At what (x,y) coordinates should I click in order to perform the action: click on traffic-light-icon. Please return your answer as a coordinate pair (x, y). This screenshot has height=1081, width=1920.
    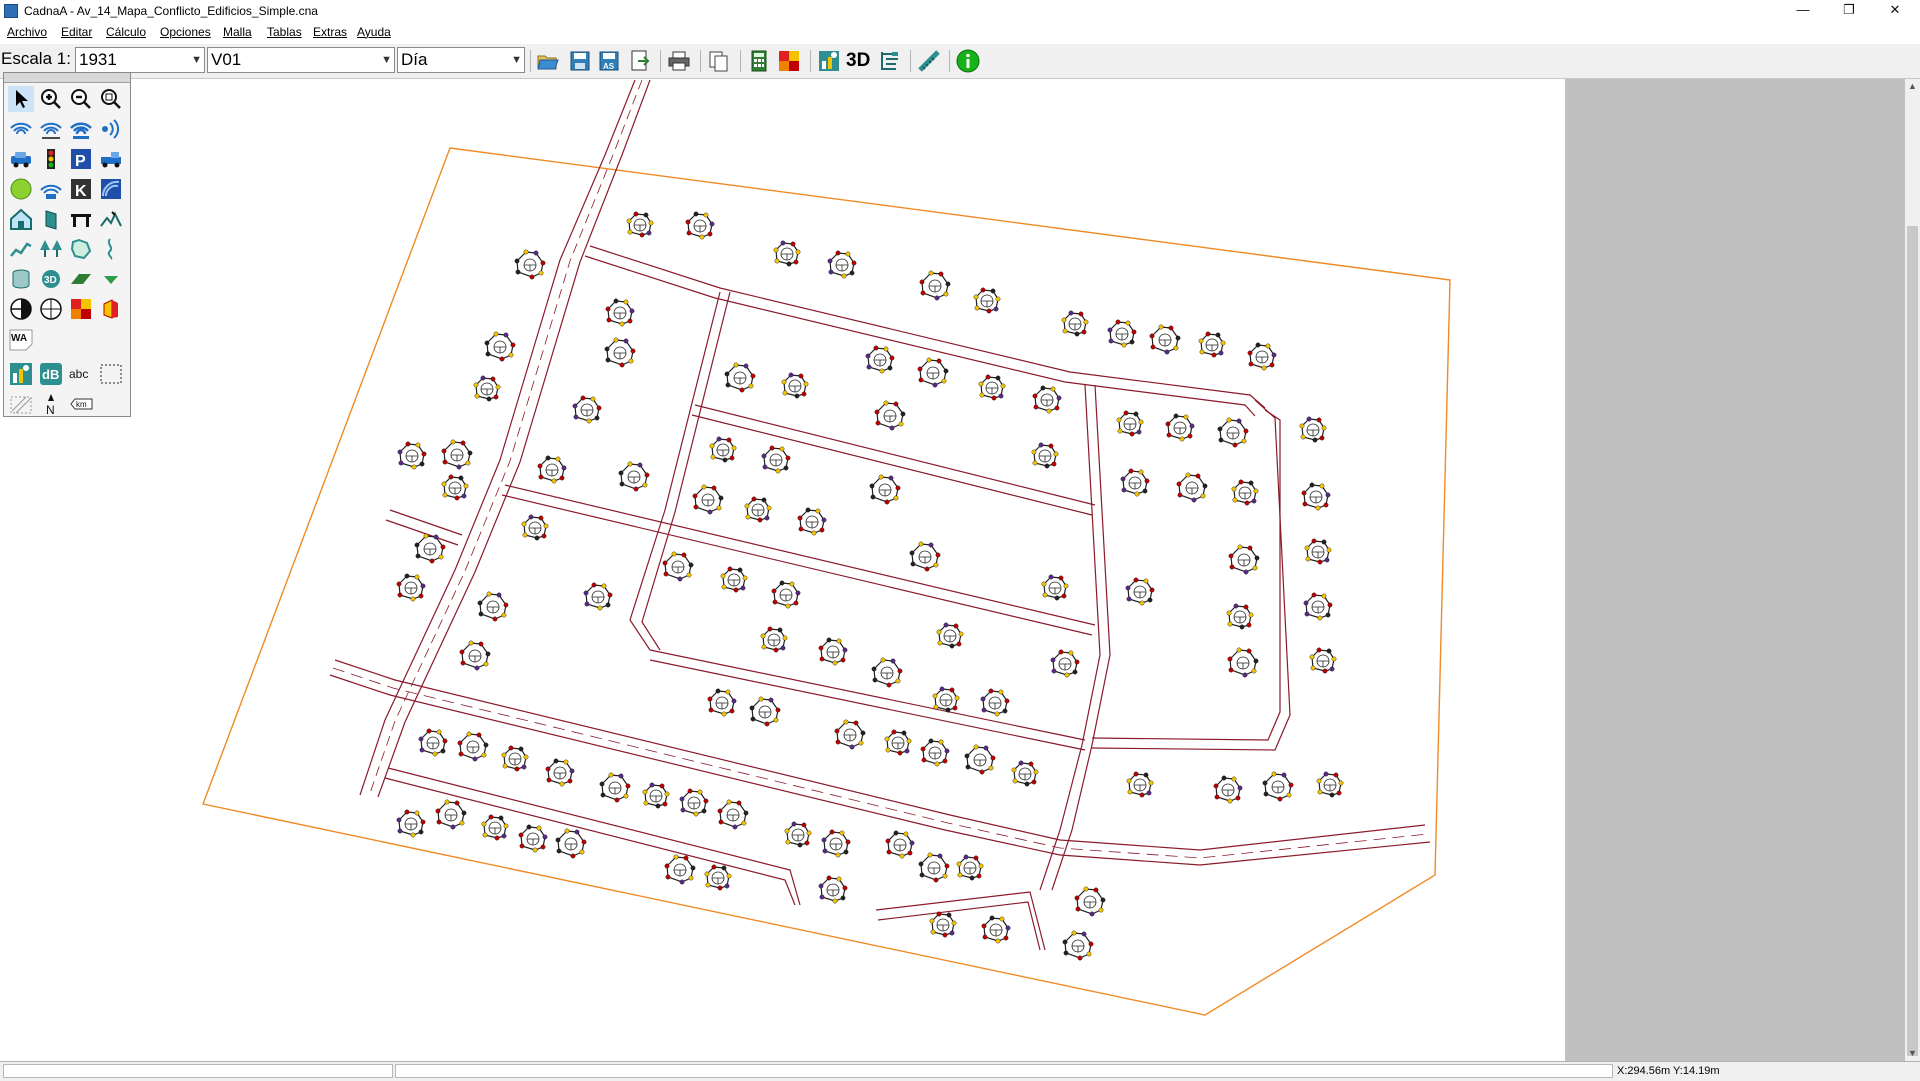
    Looking at the image, I should click on (51, 159).